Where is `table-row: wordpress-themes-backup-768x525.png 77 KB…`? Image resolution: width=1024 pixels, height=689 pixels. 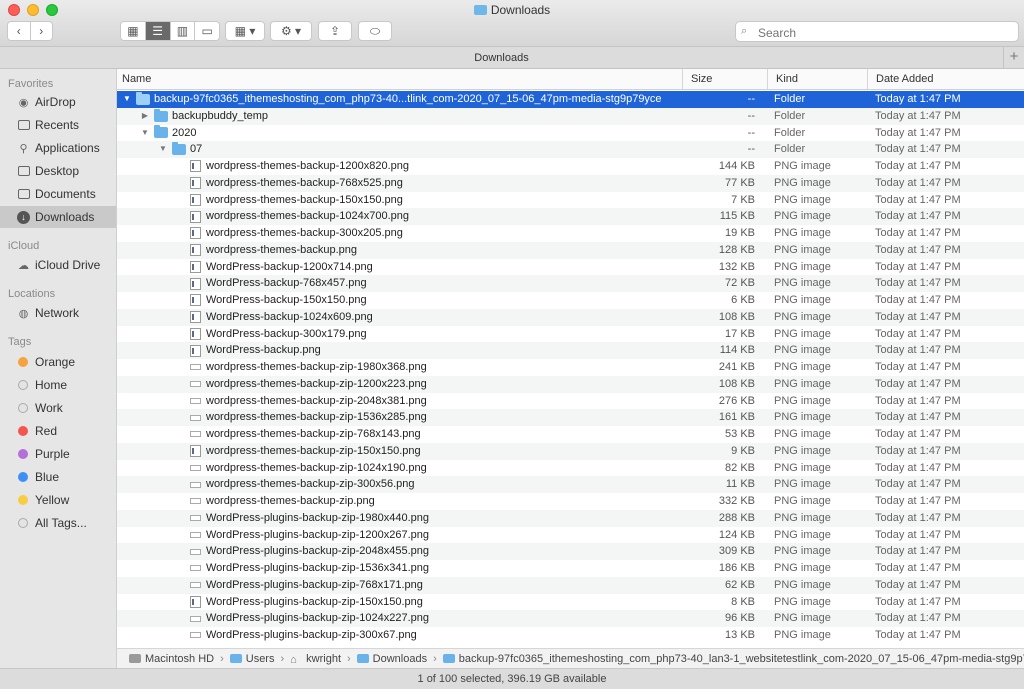 table-row: wordpress-themes-backup-768x525.png 77 KB… is located at coordinates (570, 183).